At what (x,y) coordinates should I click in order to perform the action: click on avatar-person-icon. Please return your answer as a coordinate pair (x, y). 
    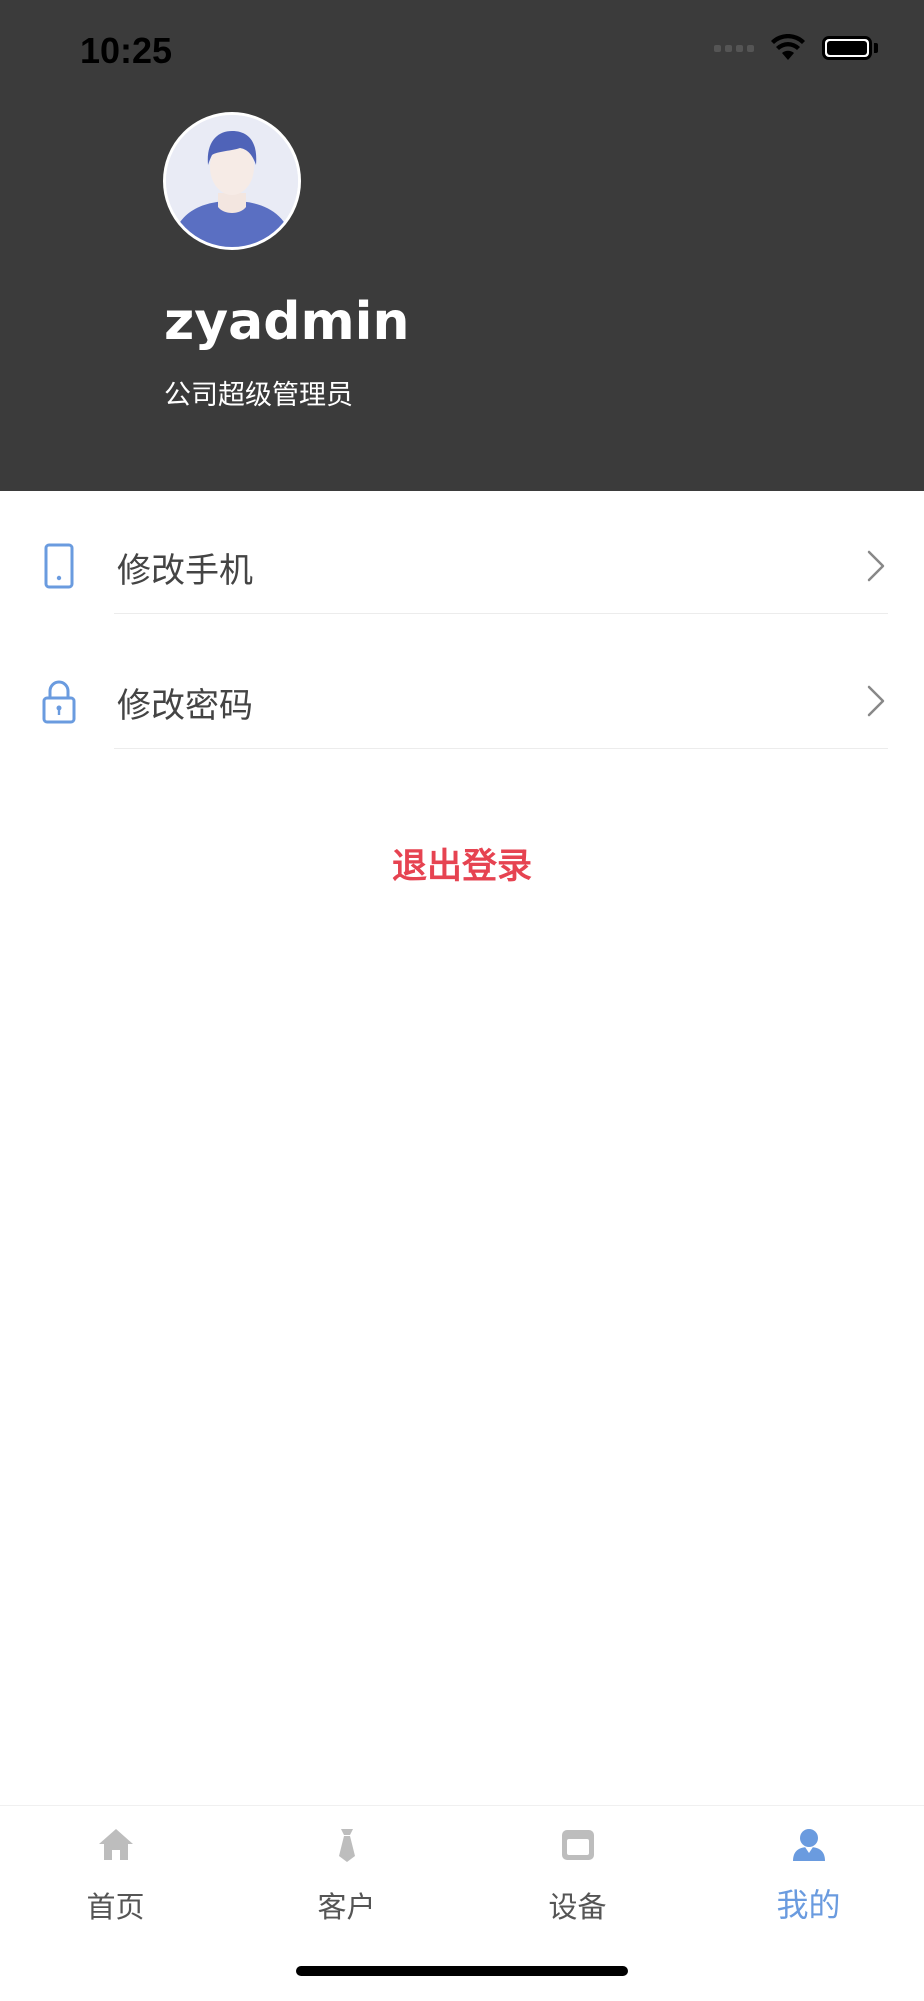
    Looking at the image, I should click on (232, 181).